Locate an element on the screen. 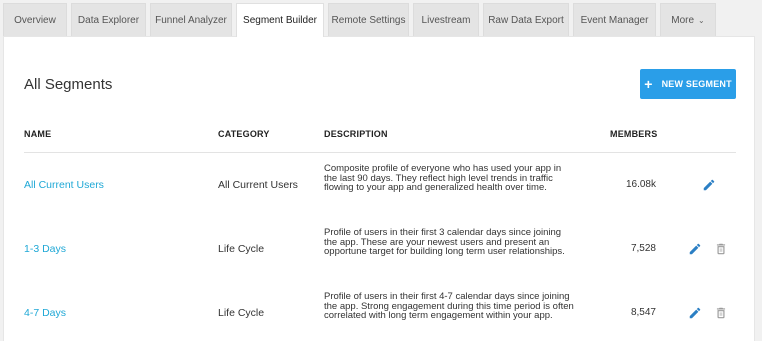 The image size is (762, 341). tab-livestream: Livestream is located at coordinates (446, 19).